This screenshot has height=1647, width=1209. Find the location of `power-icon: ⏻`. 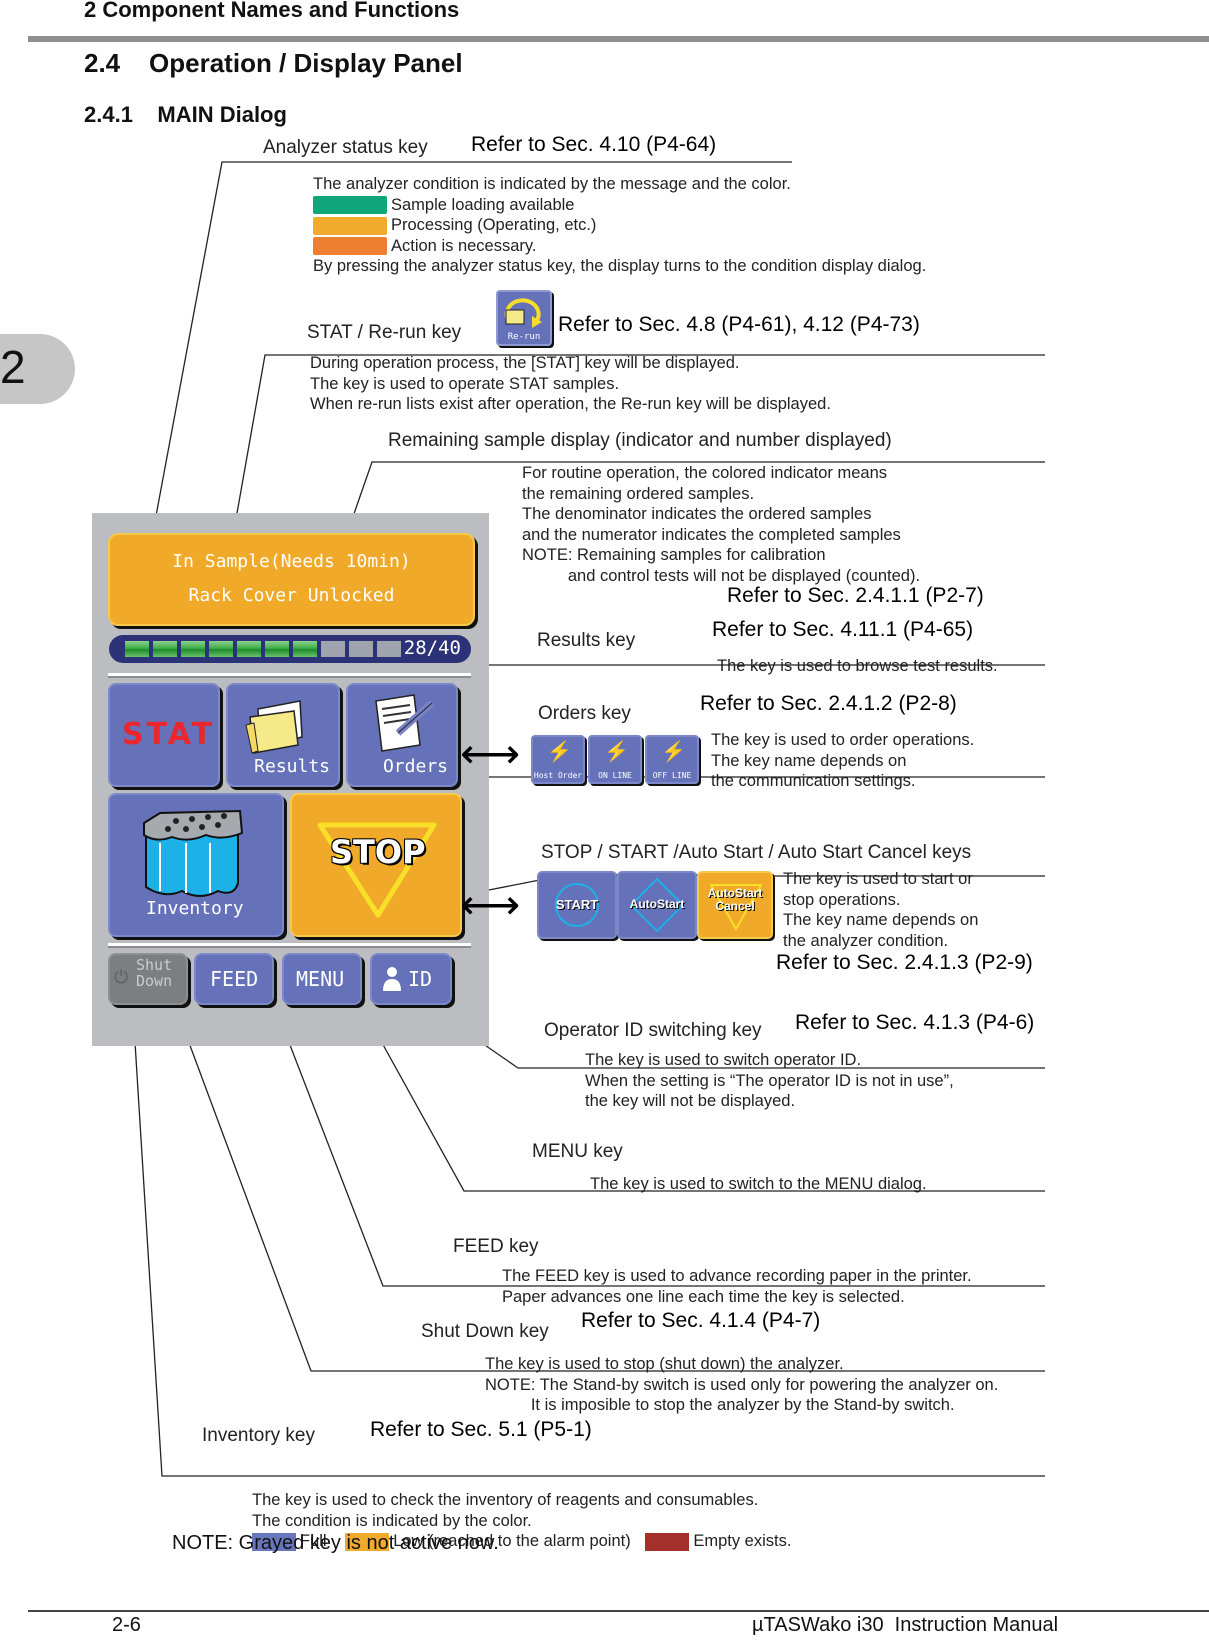

power-icon: ⏻ is located at coordinates (121, 977).